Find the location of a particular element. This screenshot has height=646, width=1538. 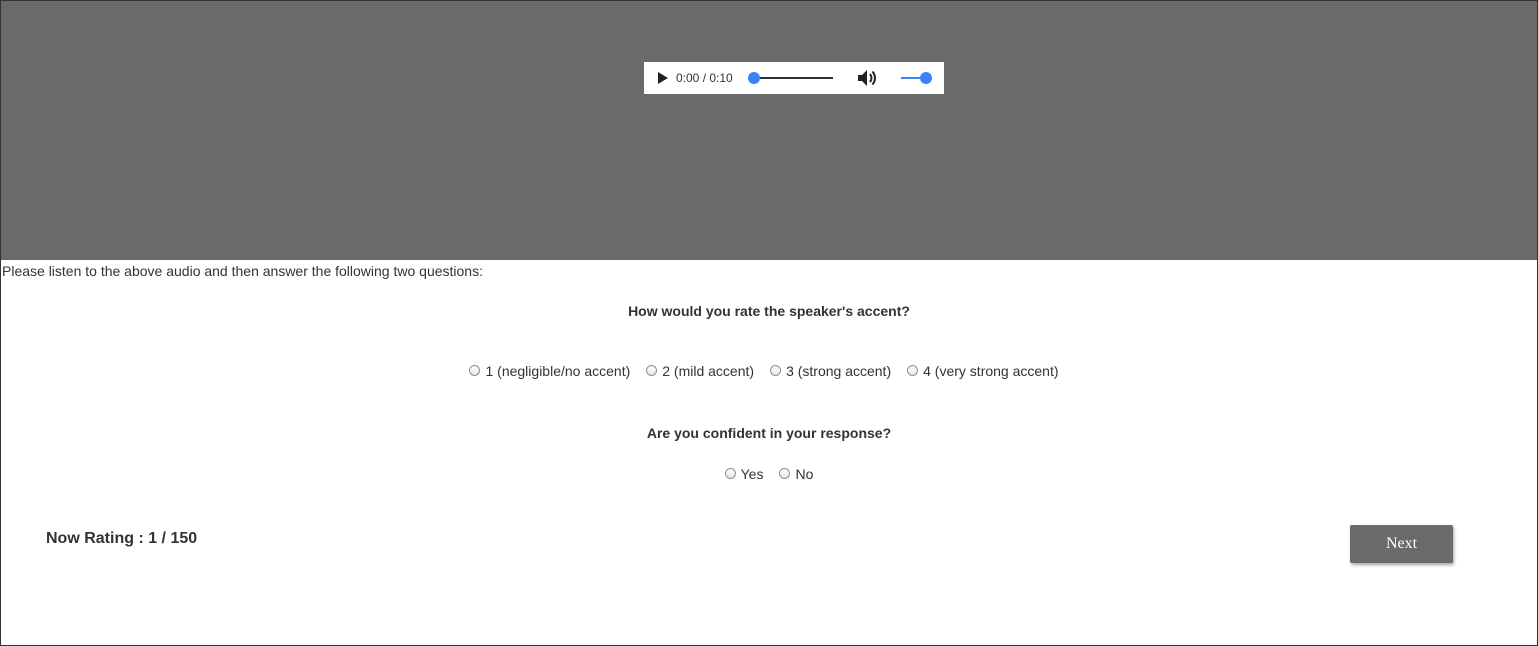

confidence-option-label: Yes is located at coordinates (752, 474).